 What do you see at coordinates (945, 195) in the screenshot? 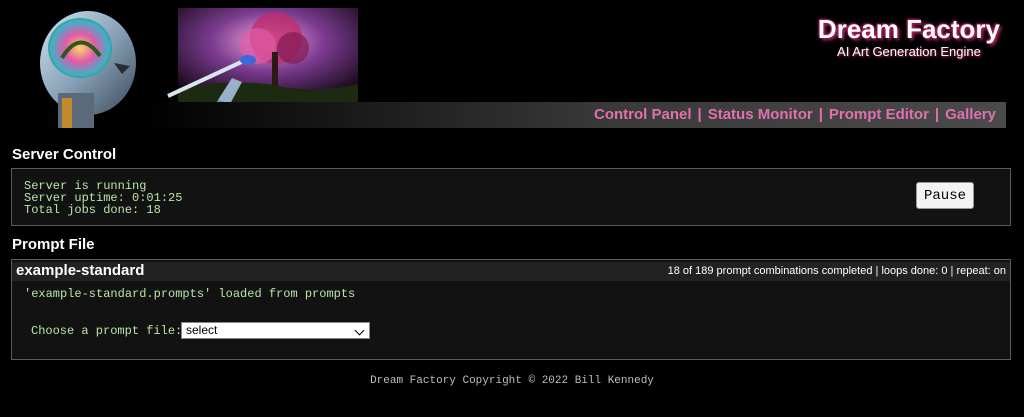
I see `pause-button: Pause` at bounding box center [945, 195].